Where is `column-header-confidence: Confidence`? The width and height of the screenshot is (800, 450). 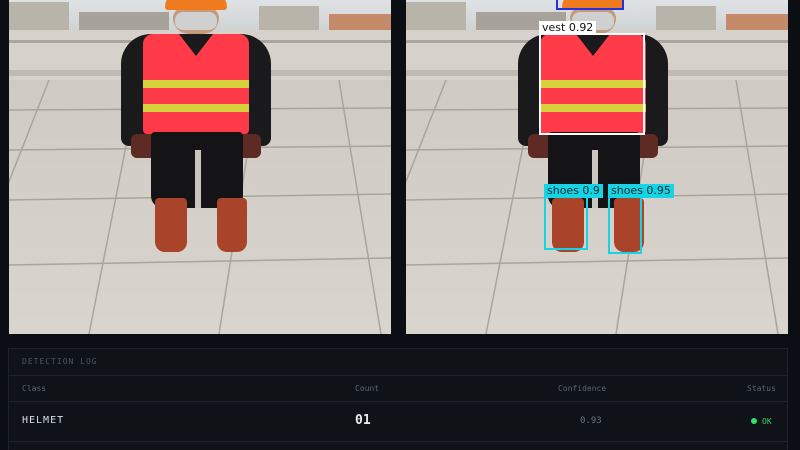 column-header-confidence: Confidence is located at coordinates (582, 388).